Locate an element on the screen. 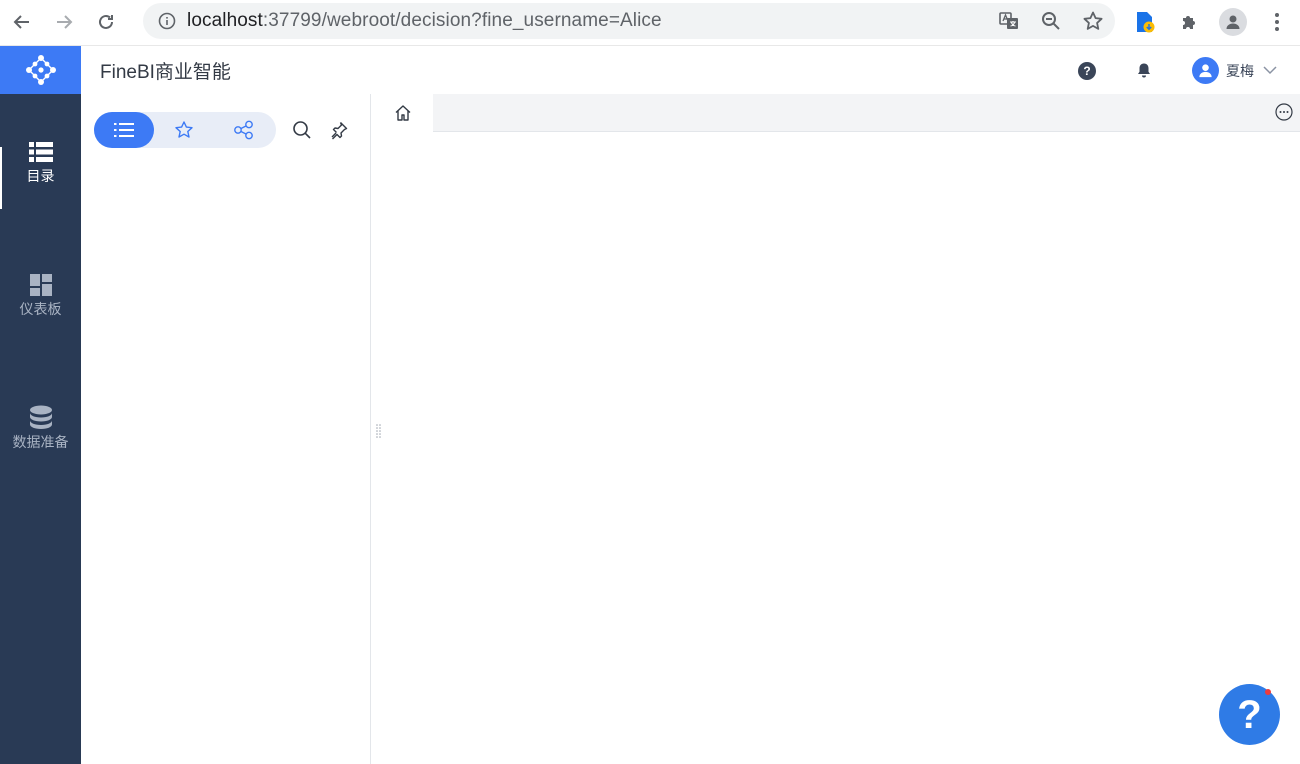  star-icon is located at coordinates (184, 129).